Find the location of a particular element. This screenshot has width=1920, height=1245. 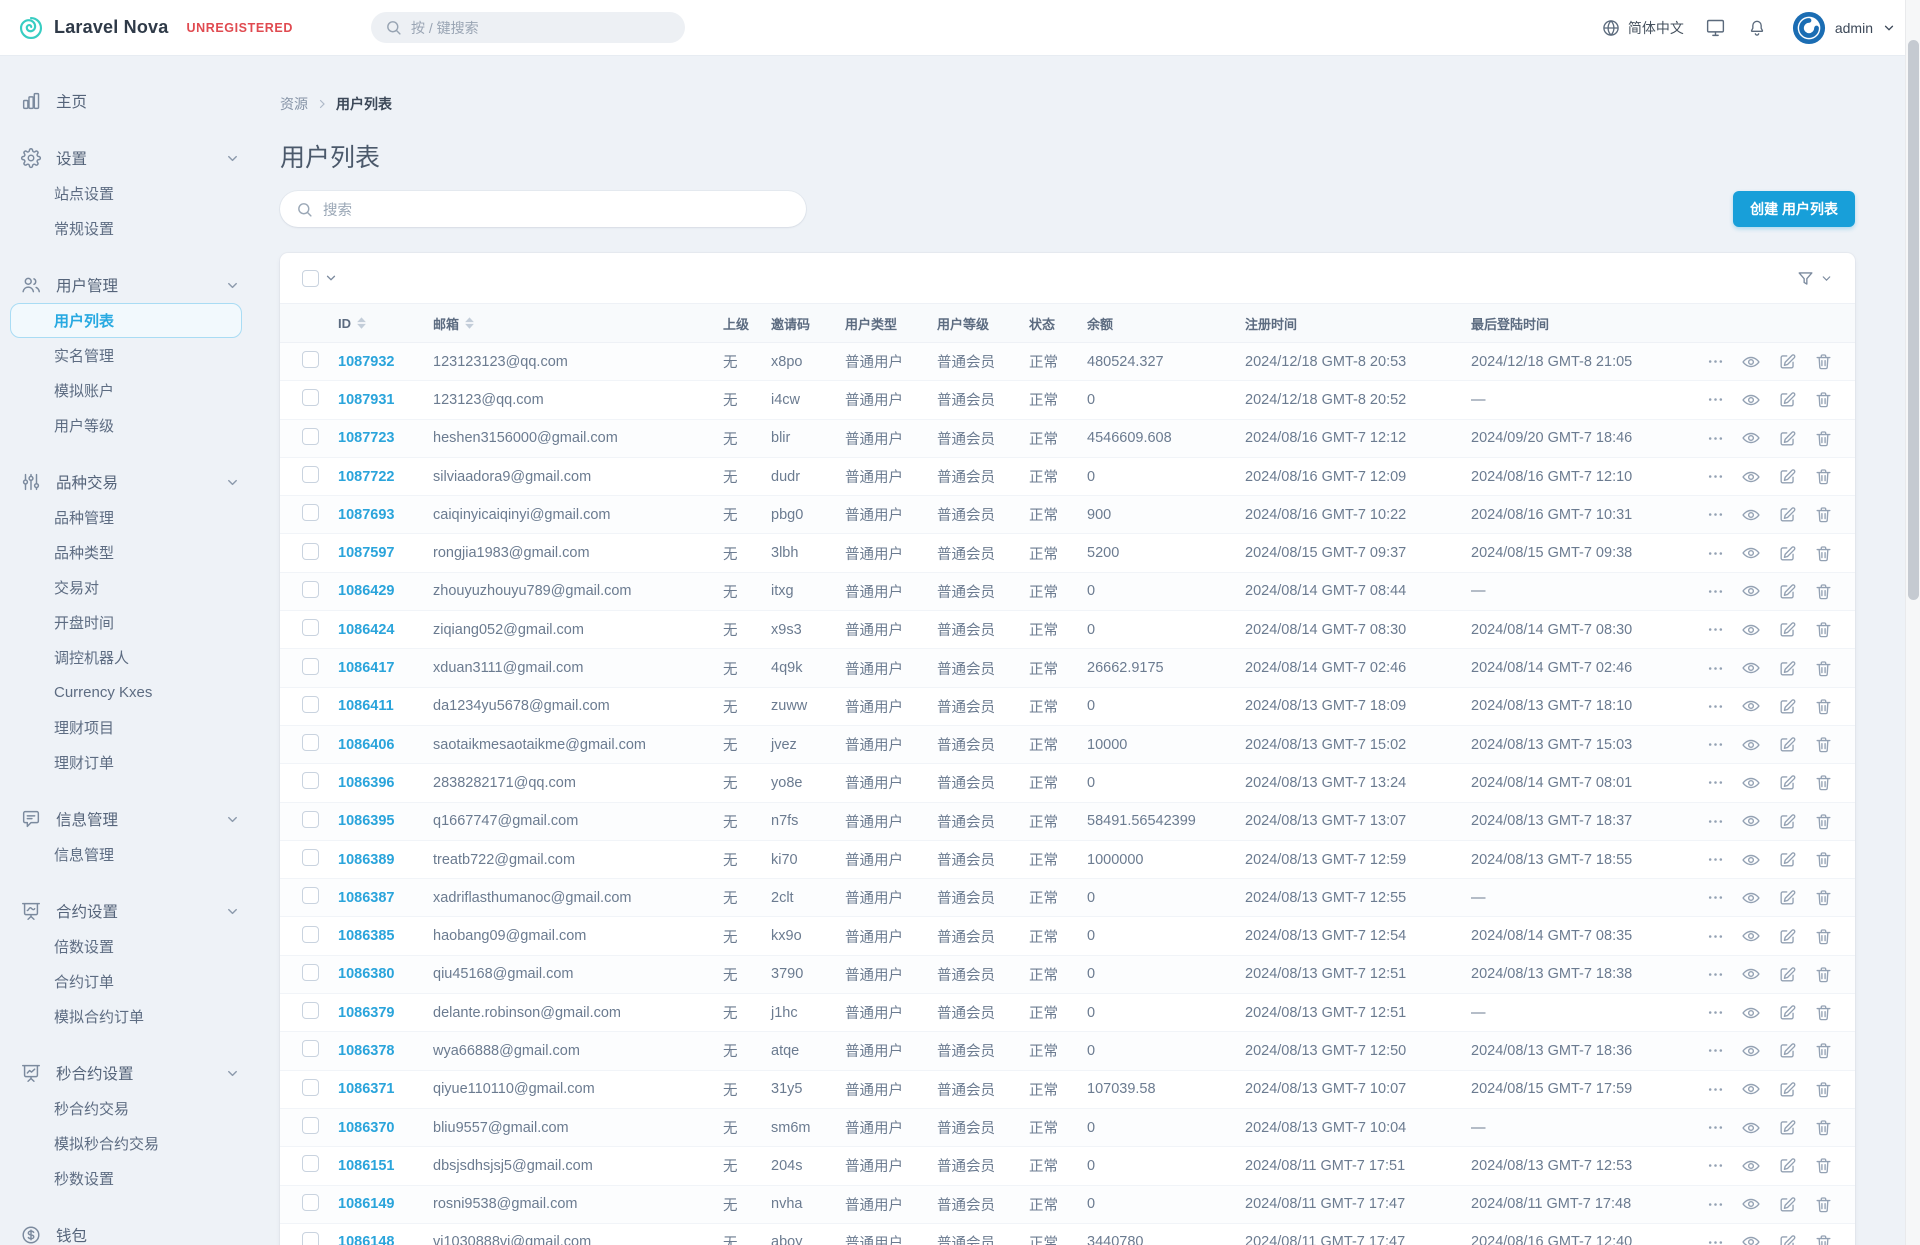

row-id-link: 1086406 is located at coordinates (366, 745).